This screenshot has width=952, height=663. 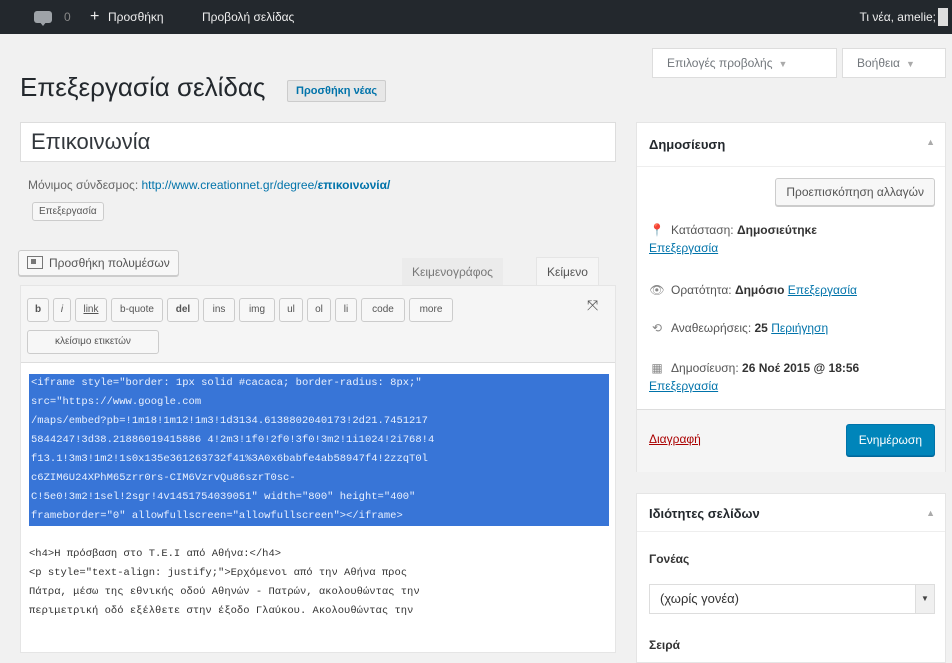 I want to click on history-icon: ⟲, so click(x=657, y=328).